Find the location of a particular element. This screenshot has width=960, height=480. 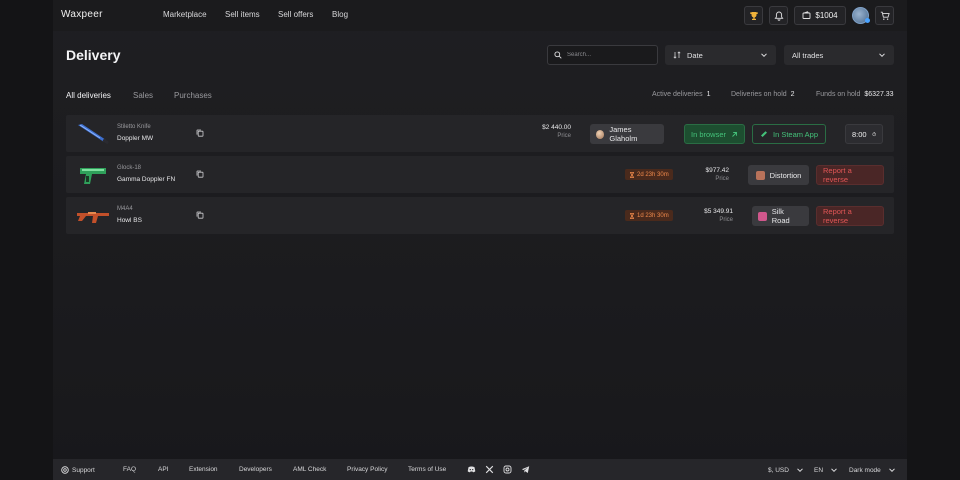

partner-name: Distortion is located at coordinates (785, 175).